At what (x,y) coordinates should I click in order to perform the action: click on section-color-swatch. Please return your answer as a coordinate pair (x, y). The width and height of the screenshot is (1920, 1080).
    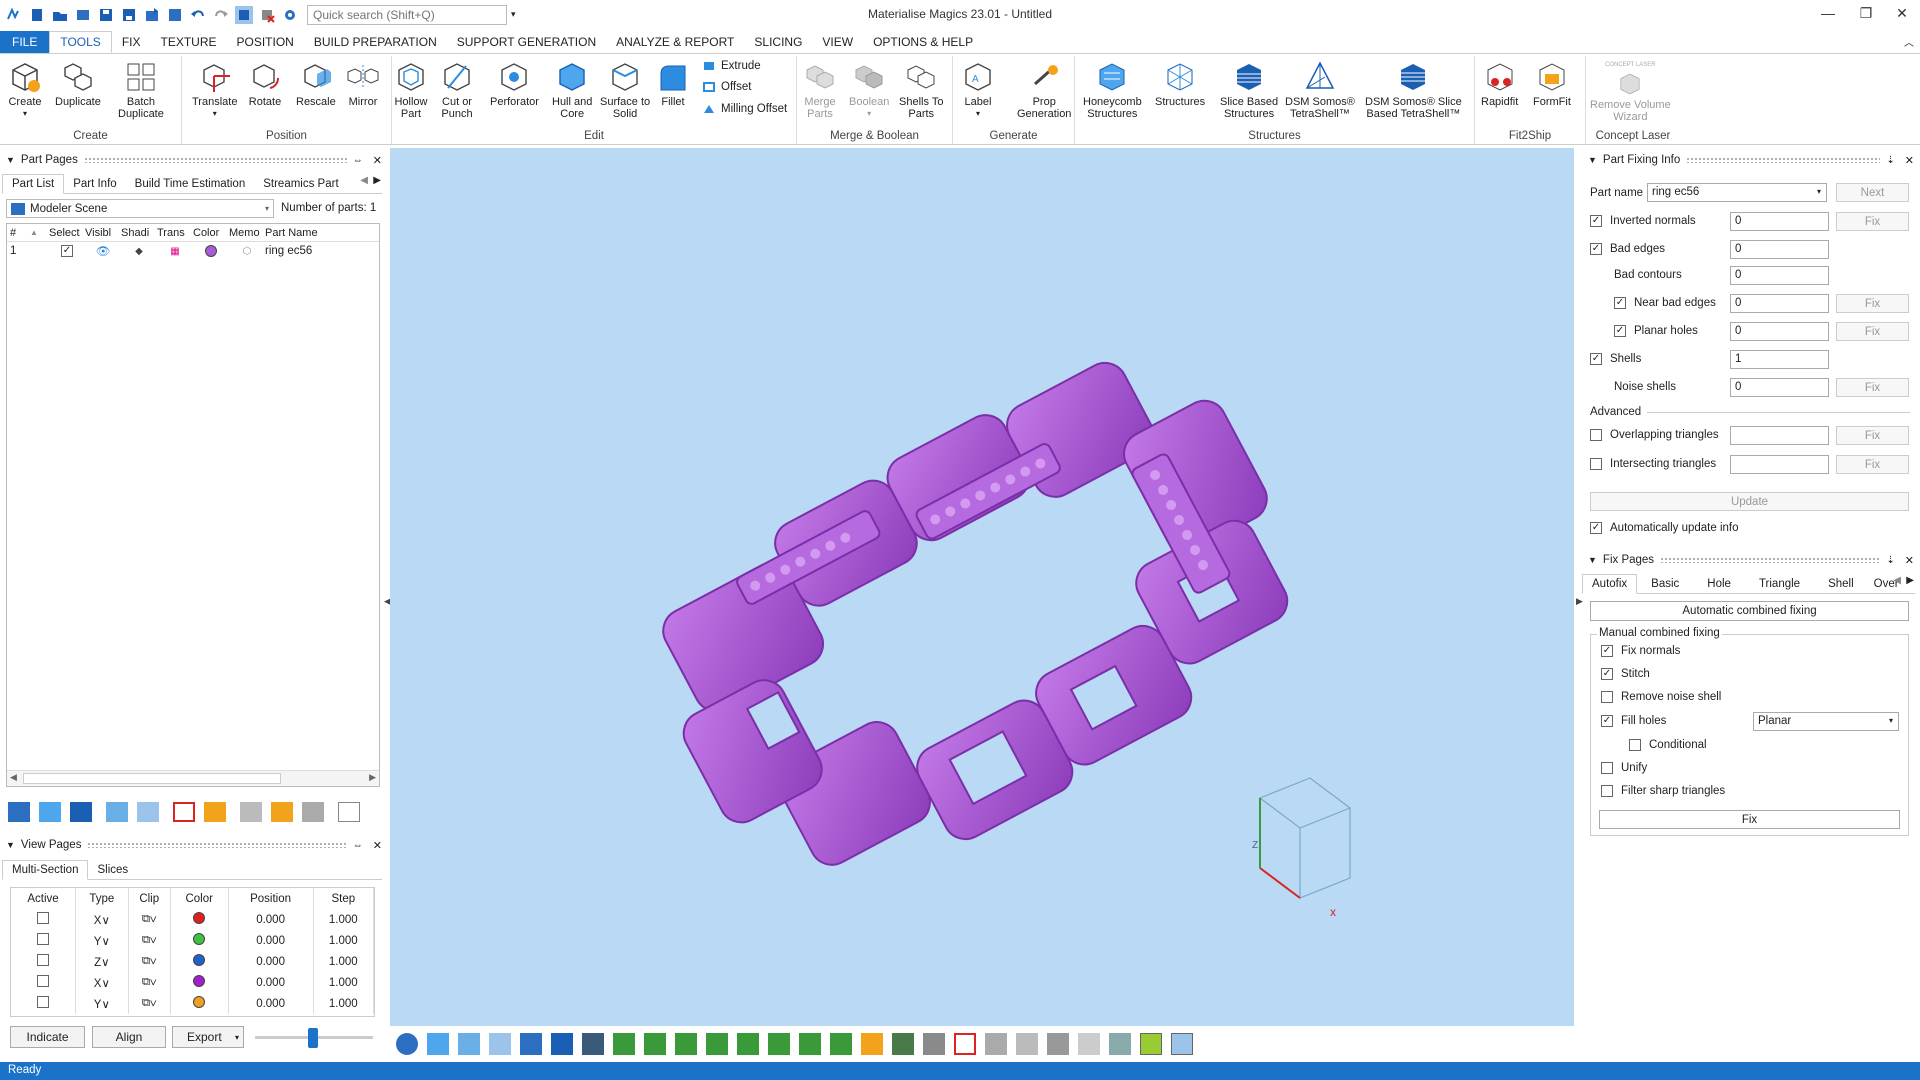
    Looking at the image, I should click on (199, 981).